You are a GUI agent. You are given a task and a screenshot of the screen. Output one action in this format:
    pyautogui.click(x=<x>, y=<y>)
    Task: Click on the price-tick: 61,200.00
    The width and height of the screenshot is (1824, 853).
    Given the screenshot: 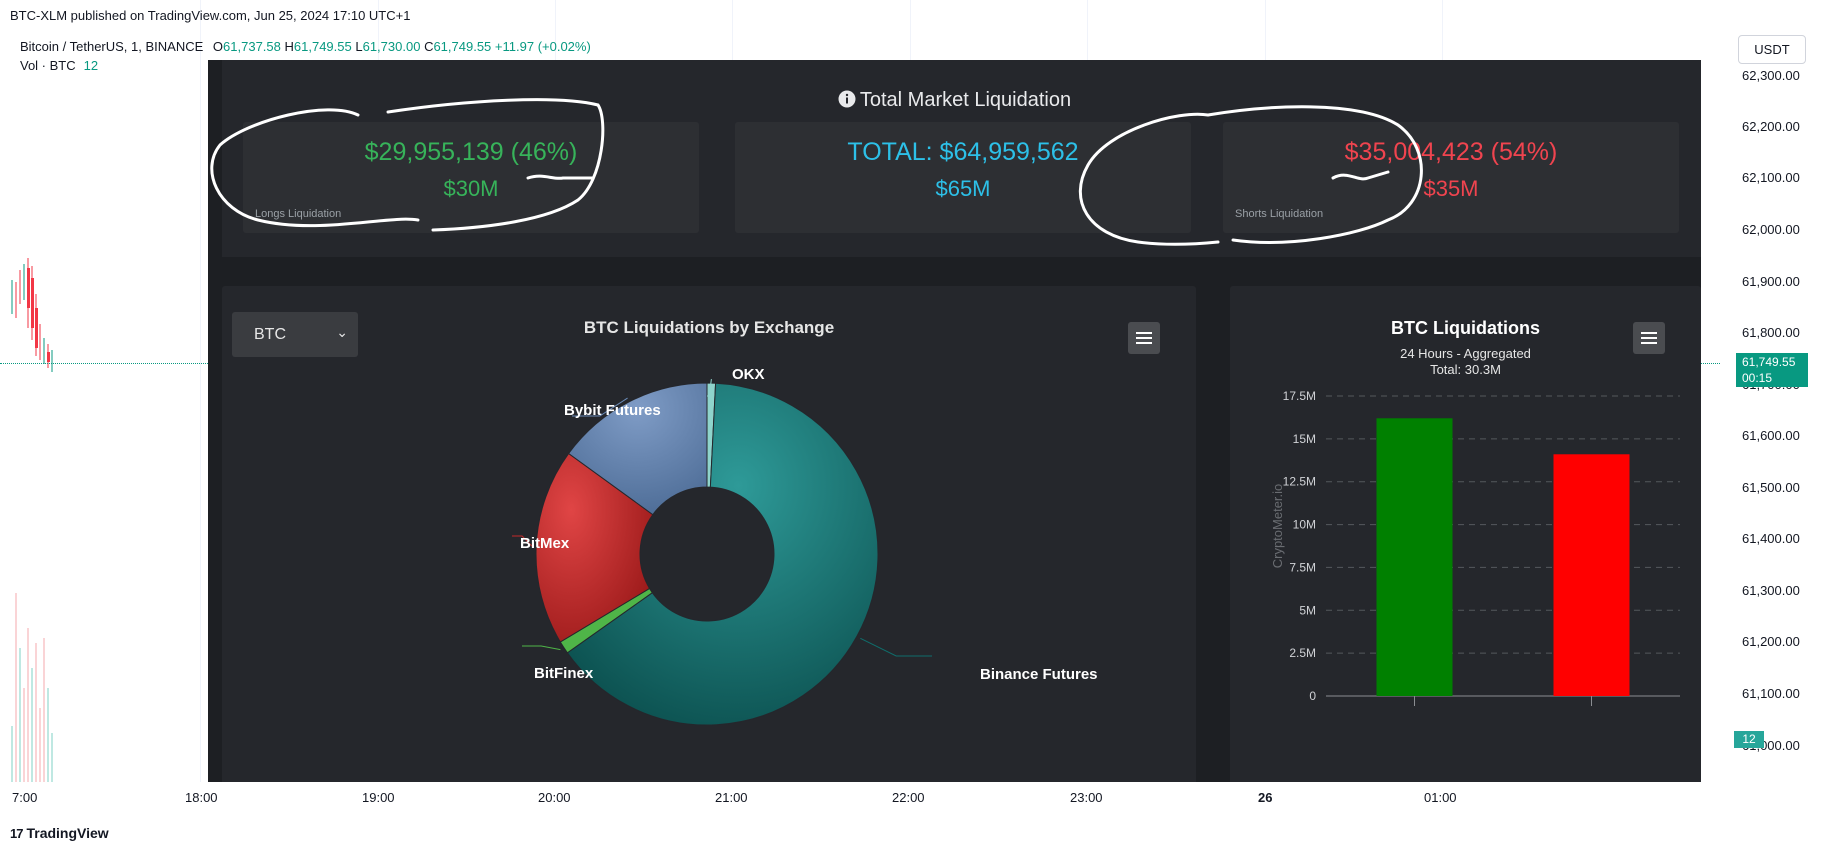 What is the action you would take?
    pyautogui.click(x=1771, y=641)
    